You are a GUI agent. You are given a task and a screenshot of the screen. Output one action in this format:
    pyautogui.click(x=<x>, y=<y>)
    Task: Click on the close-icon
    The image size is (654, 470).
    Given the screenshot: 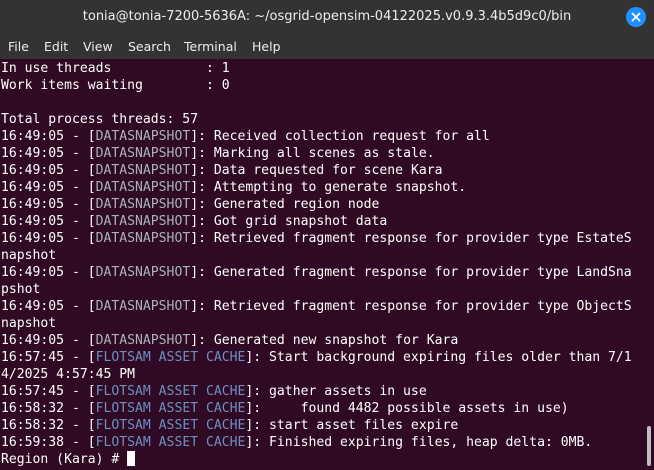 What is the action you would take?
    pyautogui.click(x=636, y=17)
    